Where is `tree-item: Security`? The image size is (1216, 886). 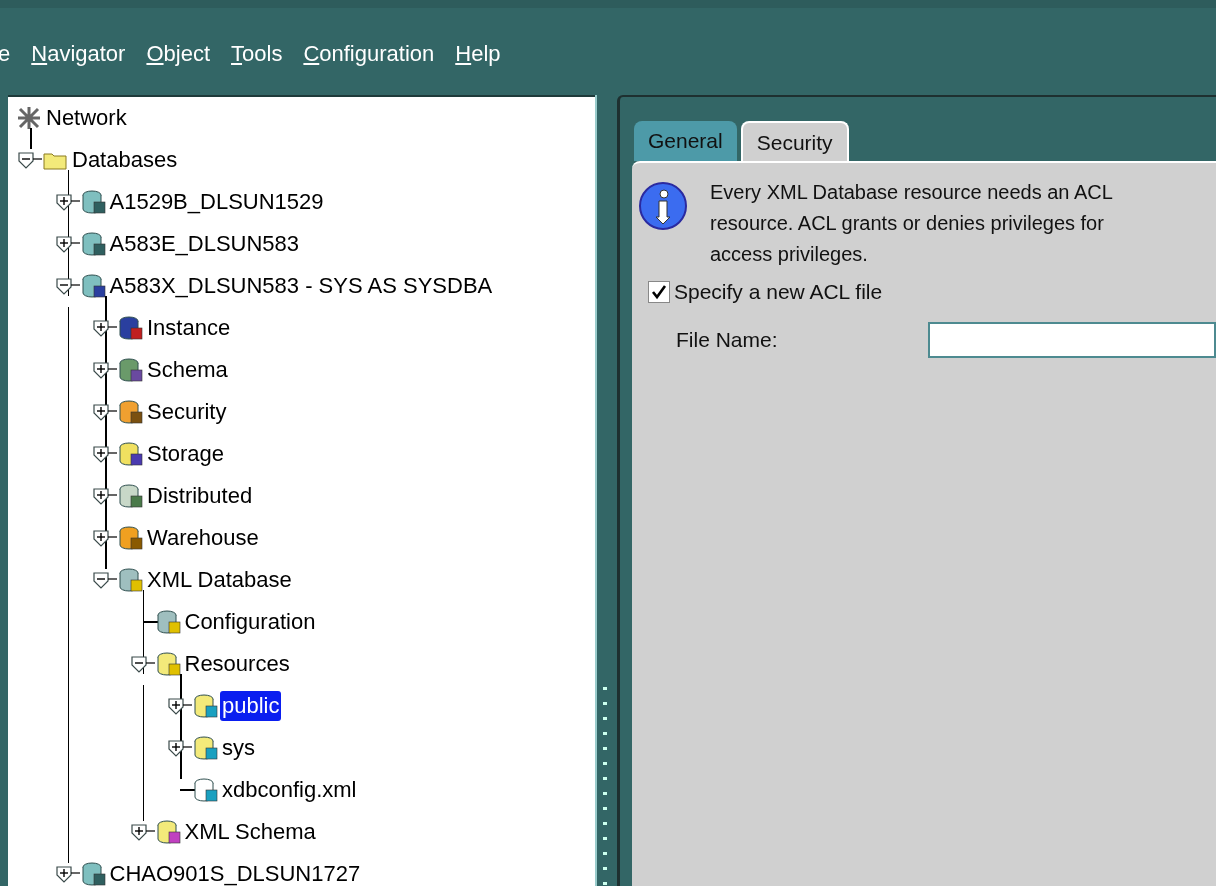 tree-item: Security is located at coordinates (187, 412).